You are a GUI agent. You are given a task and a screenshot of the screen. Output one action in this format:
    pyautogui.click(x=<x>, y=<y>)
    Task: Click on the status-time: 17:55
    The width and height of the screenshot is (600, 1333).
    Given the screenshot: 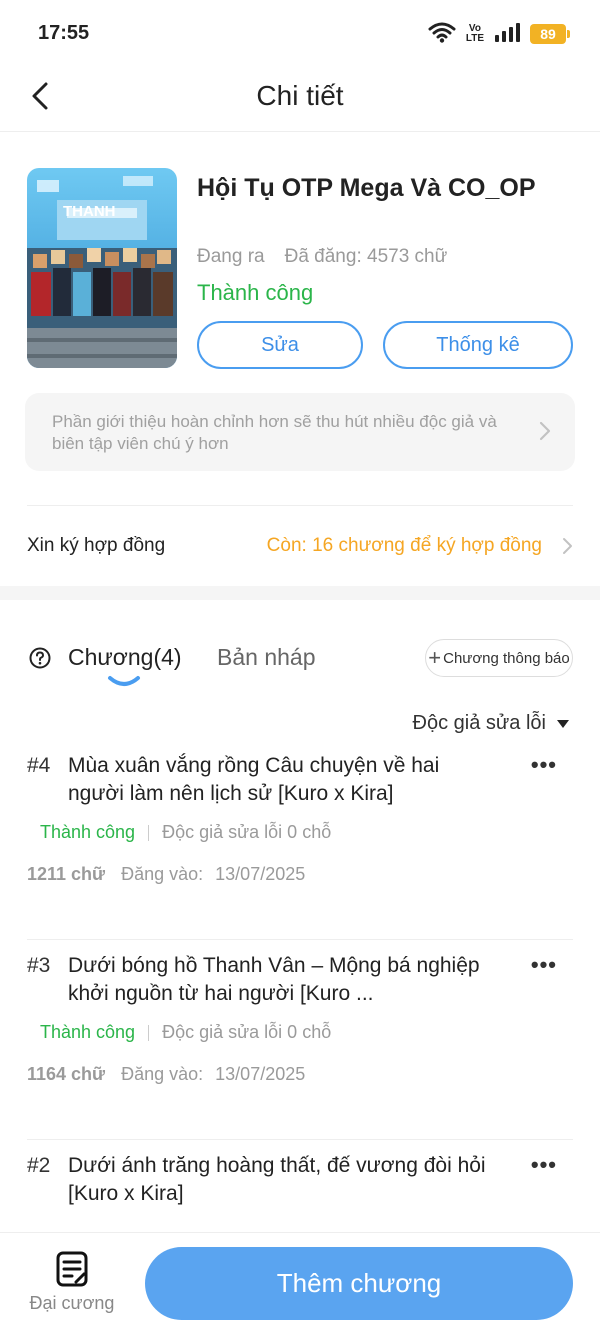 What is the action you would take?
    pyautogui.click(x=64, y=33)
    